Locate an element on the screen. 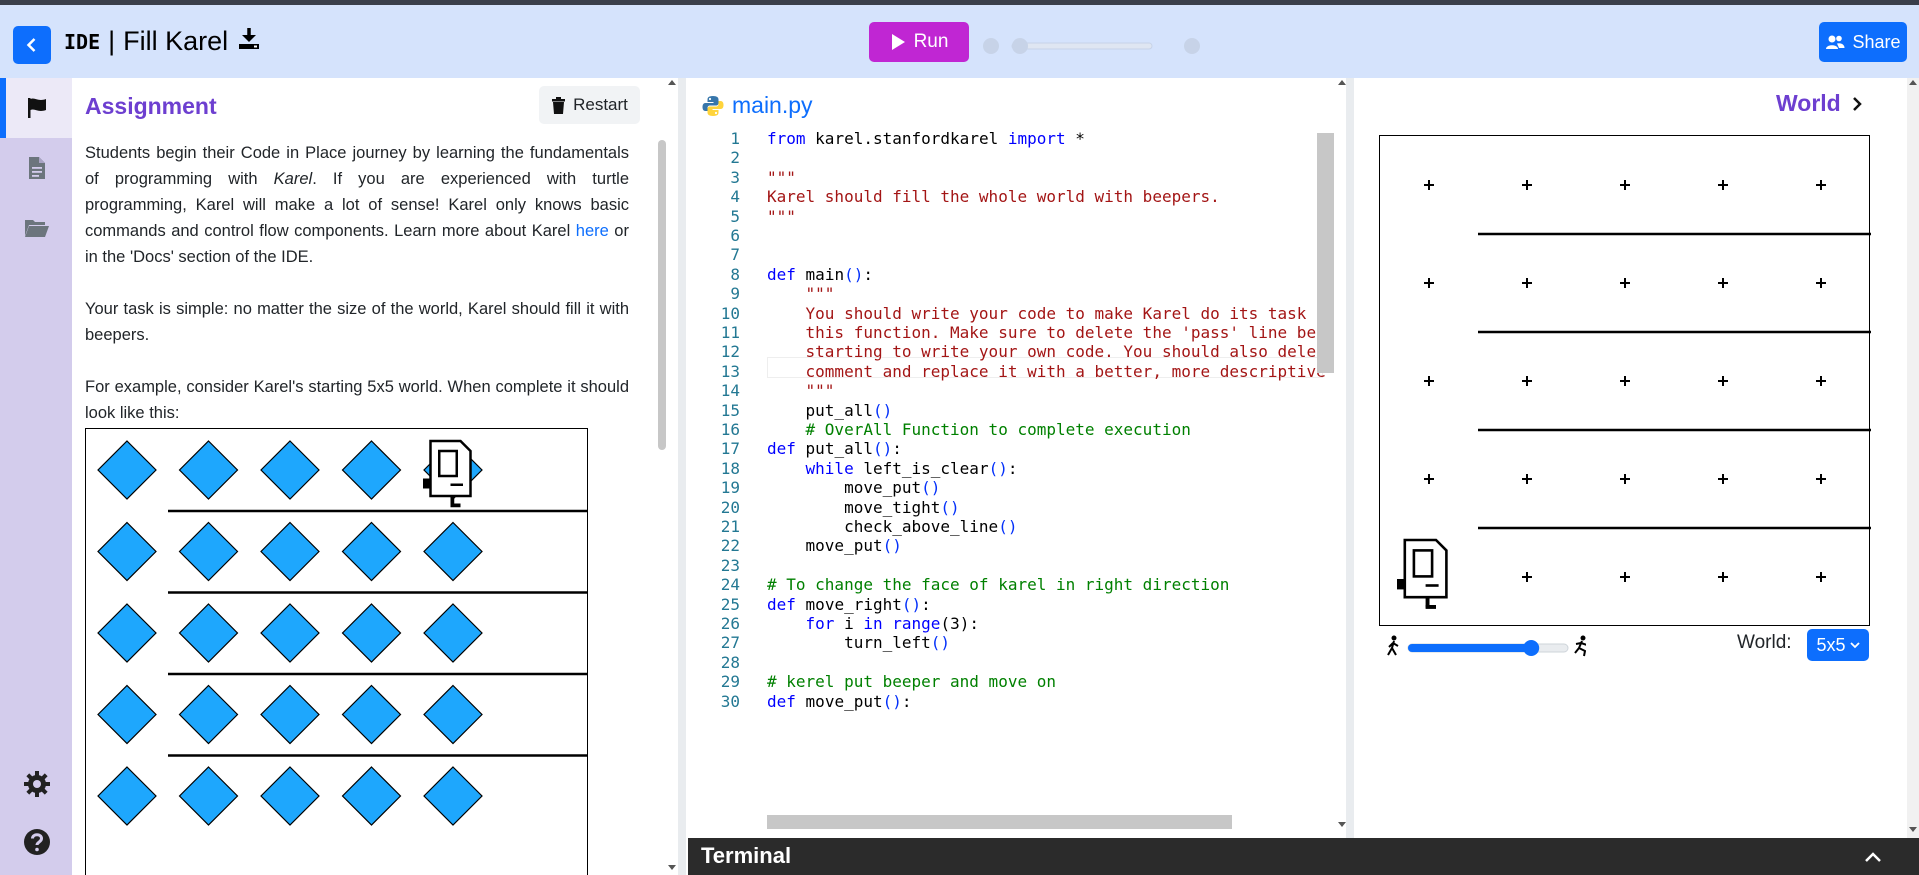 This screenshot has width=1919, height=875. line-number: 28 is located at coordinates (730, 662).